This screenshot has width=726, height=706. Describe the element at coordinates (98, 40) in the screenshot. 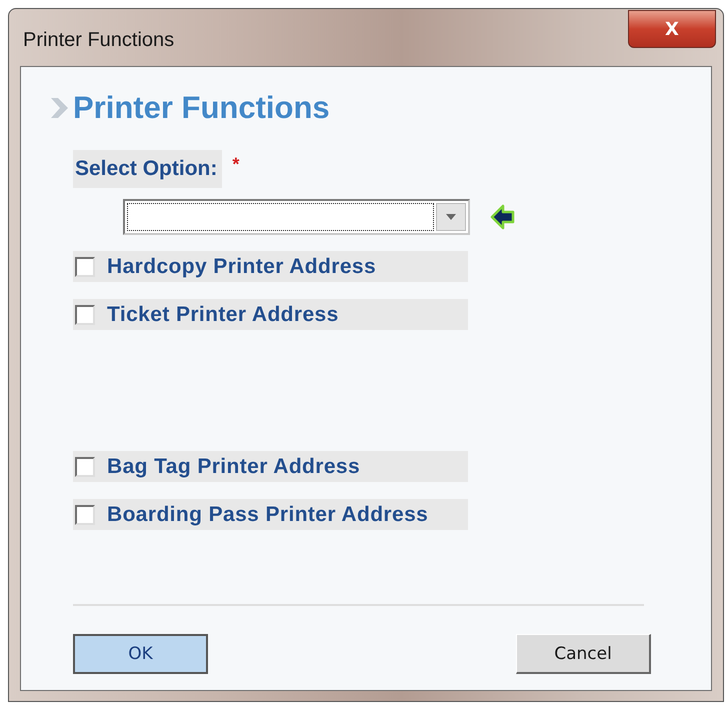

I see `window-title: Printer Functions` at that location.